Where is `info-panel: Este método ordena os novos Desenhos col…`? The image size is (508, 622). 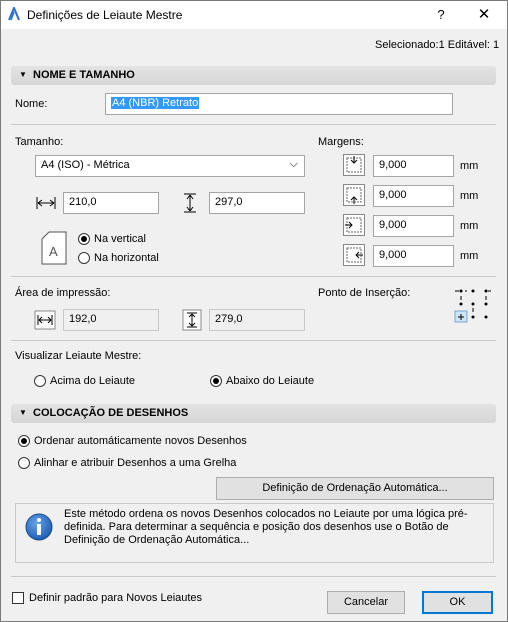
info-panel: Este método ordena os novos Desenhos col… is located at coordinates (254, 533).